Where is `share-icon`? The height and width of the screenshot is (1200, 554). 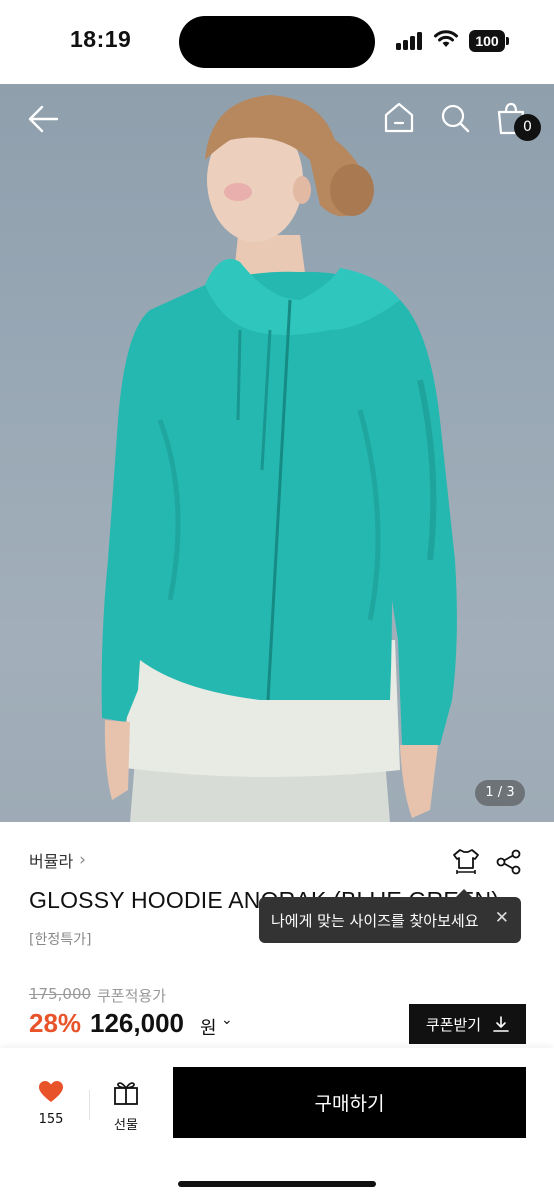
share-icon is located at coordinates (509, 862).